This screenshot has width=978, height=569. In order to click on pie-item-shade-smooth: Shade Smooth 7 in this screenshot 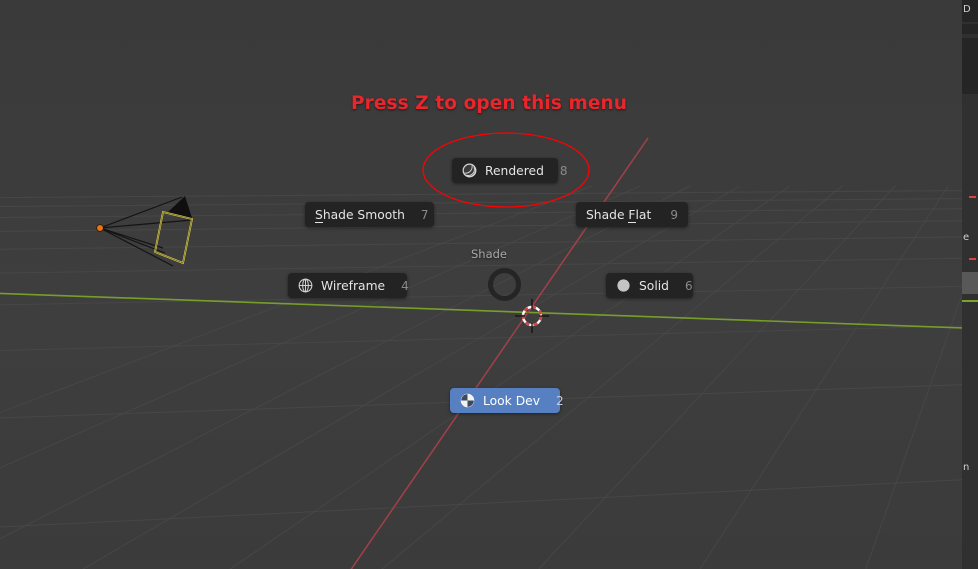, I will do `click(369, 214)`.